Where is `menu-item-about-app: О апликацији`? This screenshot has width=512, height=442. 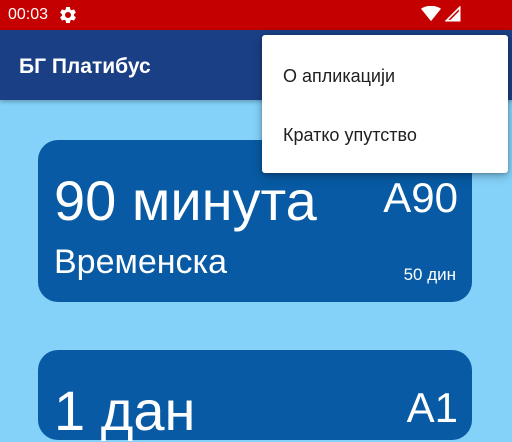
menu-item-about-app: О апликацији is located at coordinates (385, 76).